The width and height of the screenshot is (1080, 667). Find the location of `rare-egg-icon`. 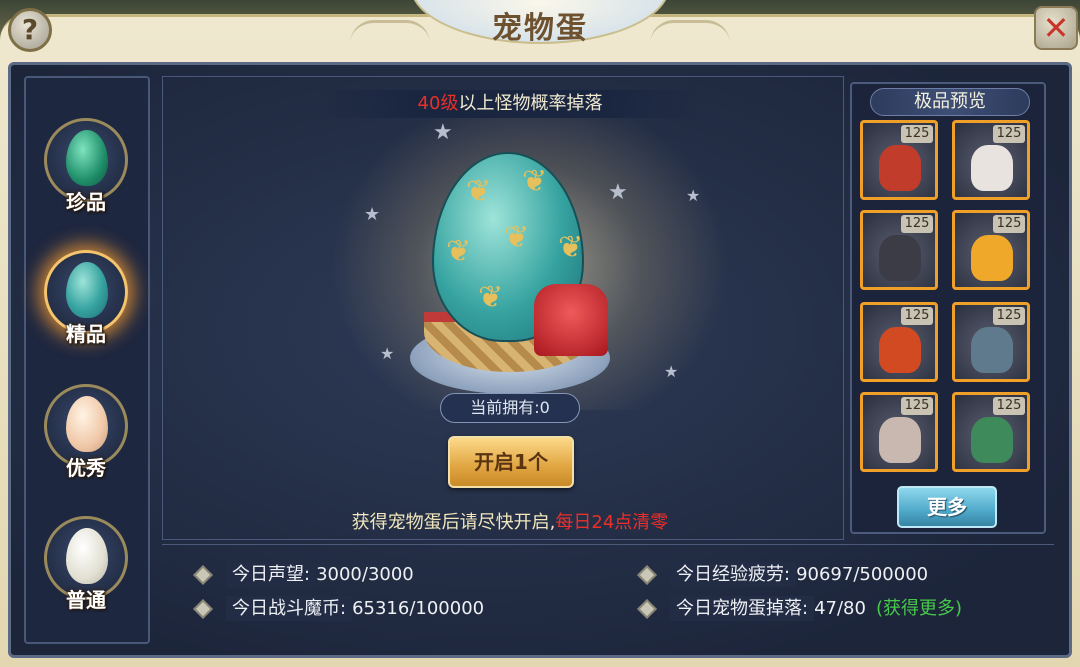

rare-egg-icon is located at coordinates (87, 158).